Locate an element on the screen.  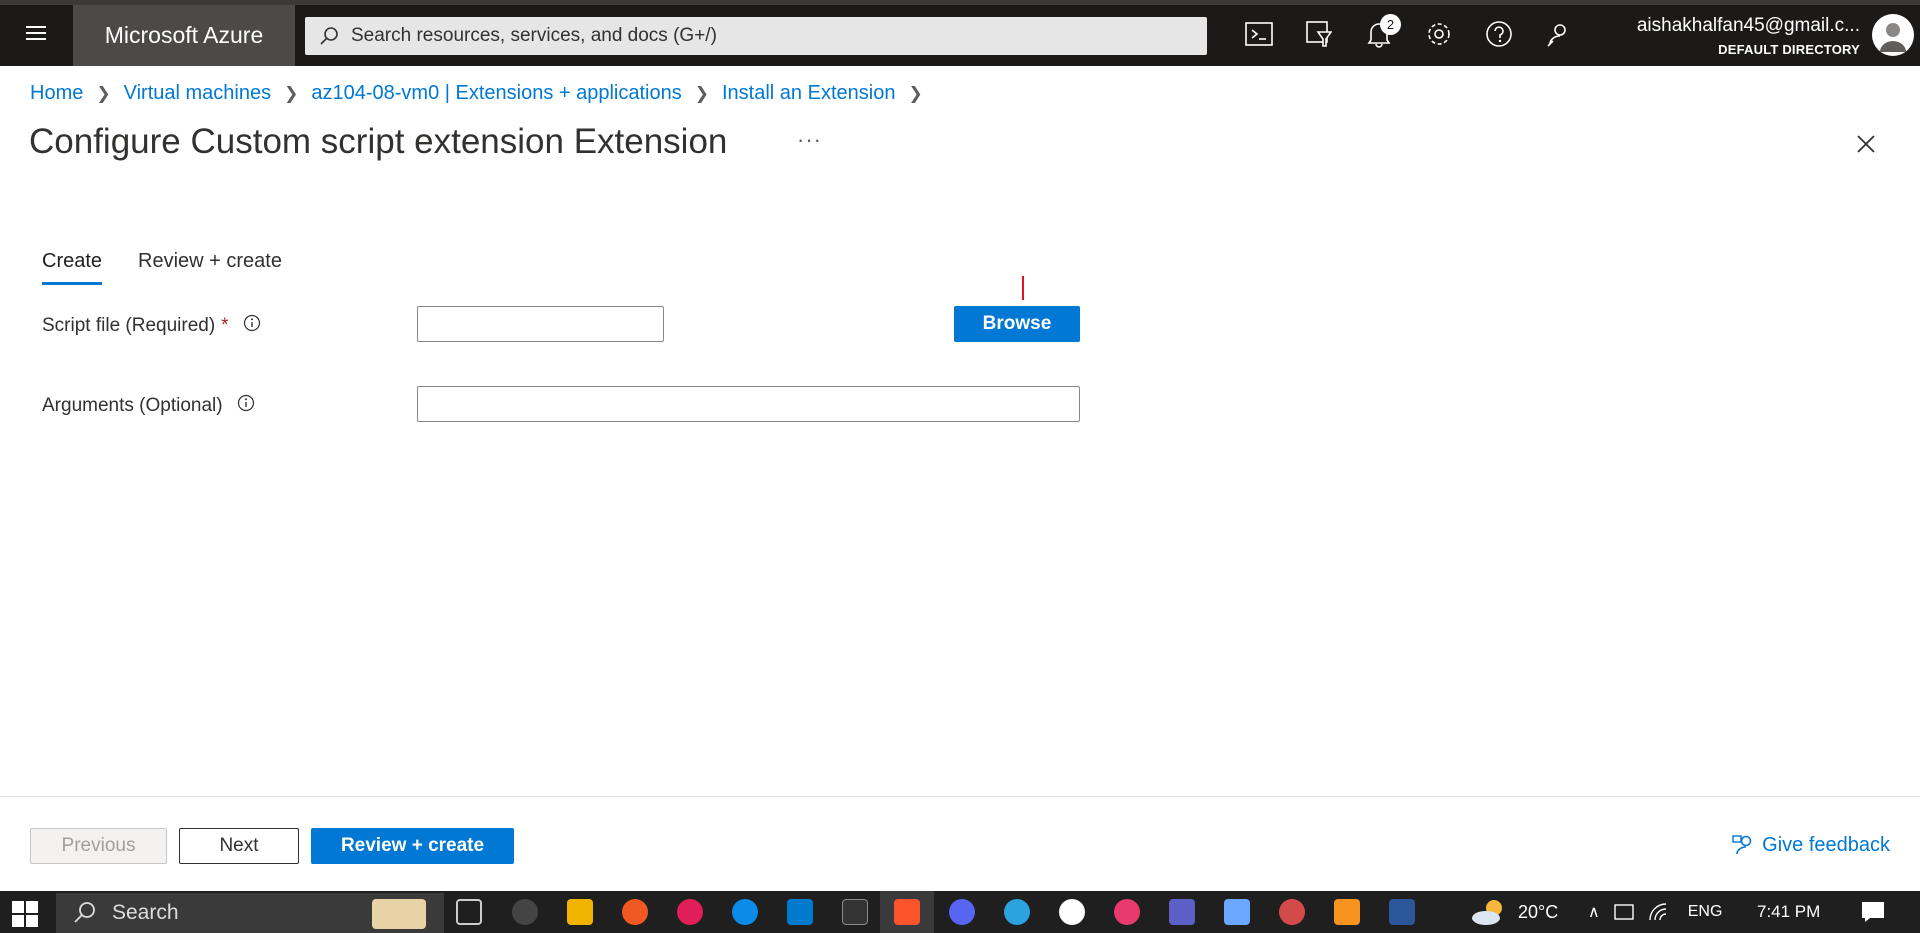
pointer-marker is located at coordinates (1023, 288).